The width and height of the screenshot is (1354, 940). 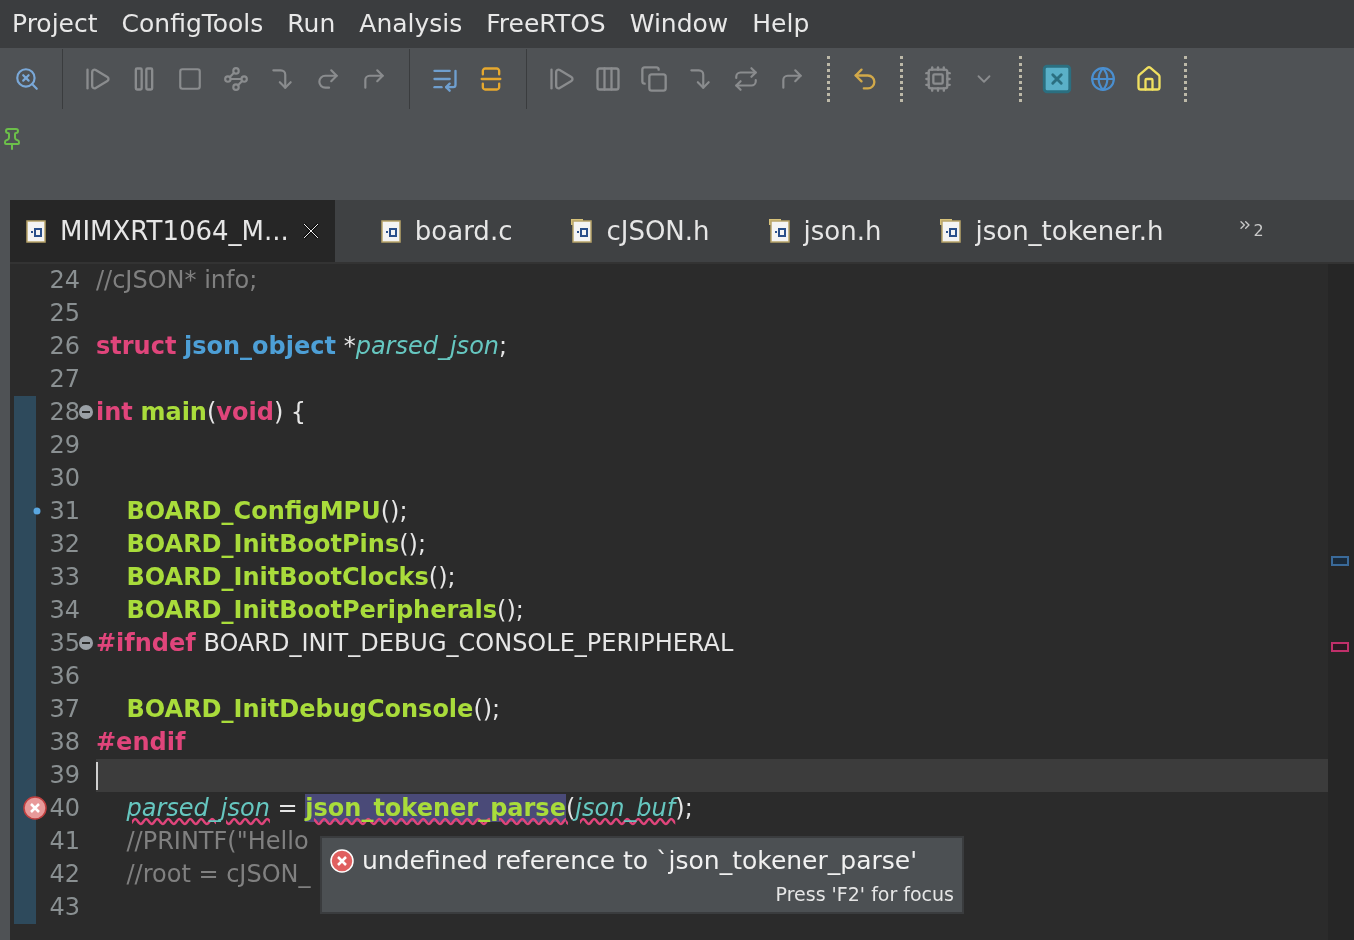 What do you see at coordinates (640, 861) in the screenshot?
I see `error-message: undefined reference to `json_tokener_parse'` at bounding box center [640, 861].